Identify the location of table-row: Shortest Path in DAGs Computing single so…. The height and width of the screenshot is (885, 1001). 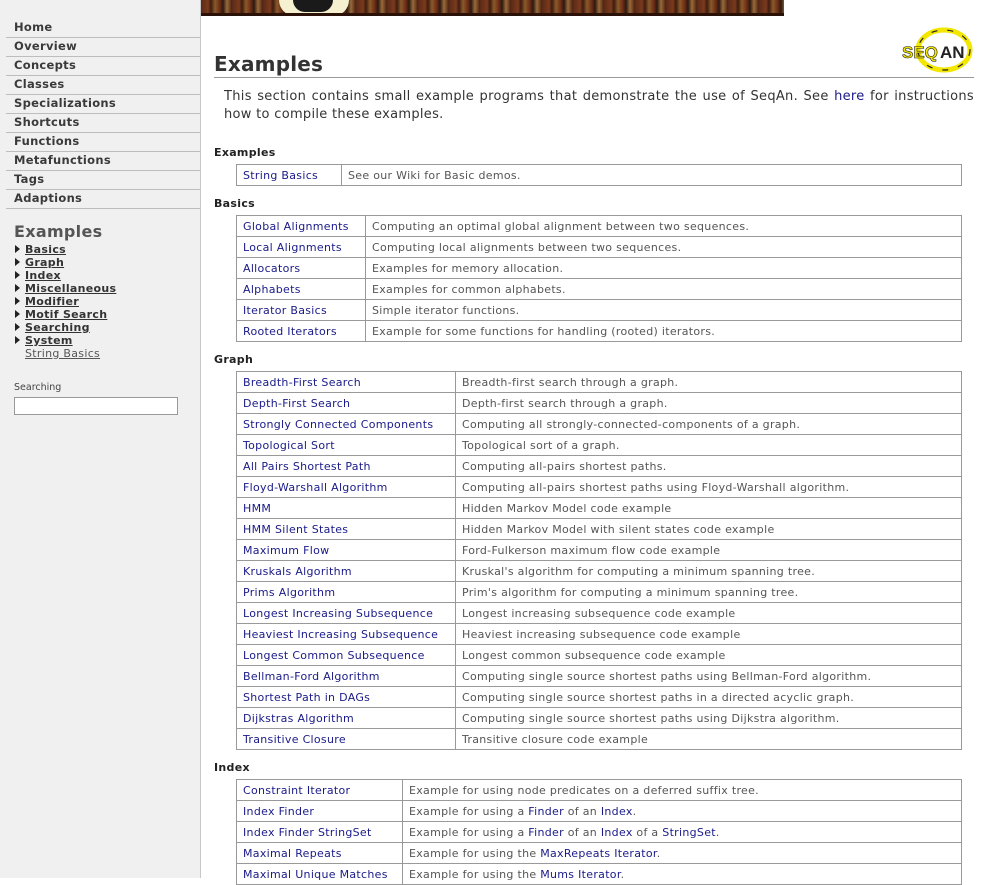
(599, 697).